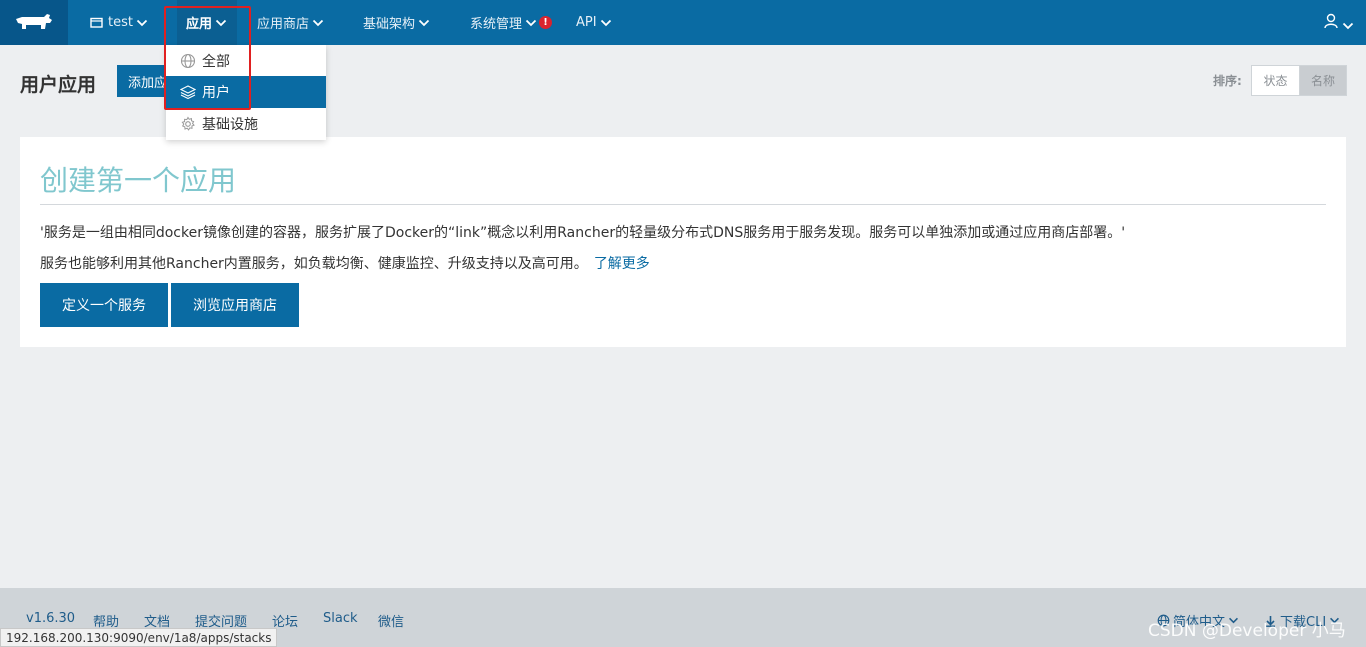 Image resolution: width=1366 pixels, height=647 pixels. Describe the element at coordinates (546, 22) in the screenshot. I see `alert-badge: !` at that location.